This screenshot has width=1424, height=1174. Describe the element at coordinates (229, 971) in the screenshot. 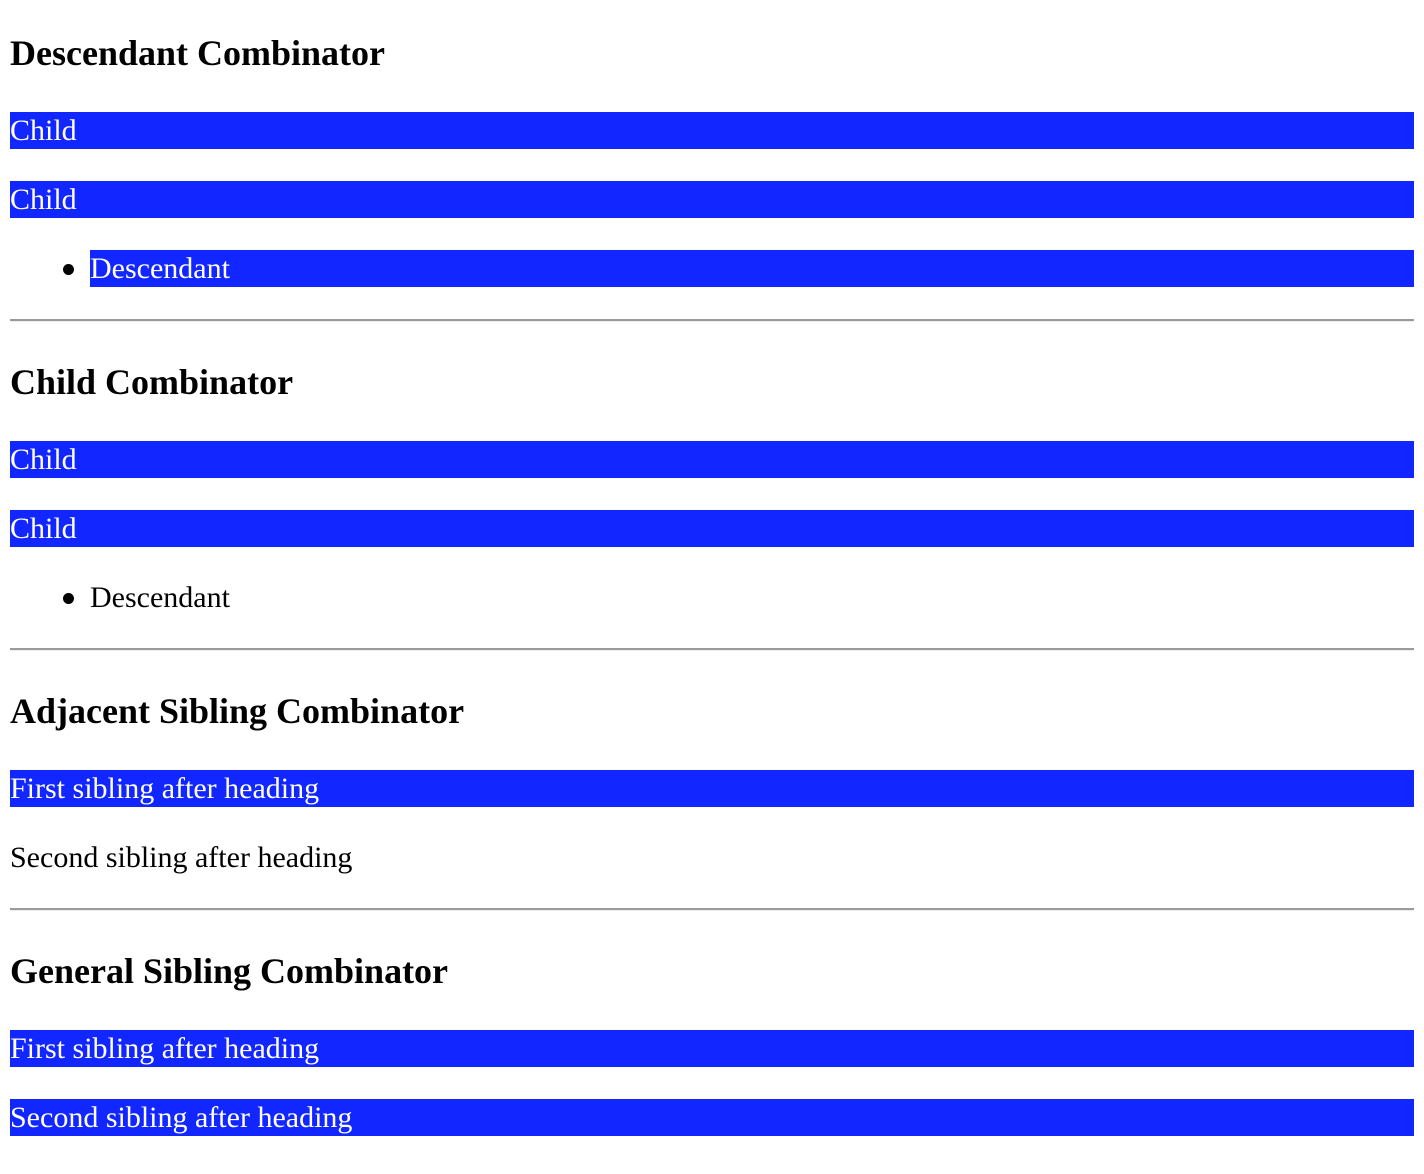

I see `section-heading-general-sibling: General Sibling Combinator` at that location.